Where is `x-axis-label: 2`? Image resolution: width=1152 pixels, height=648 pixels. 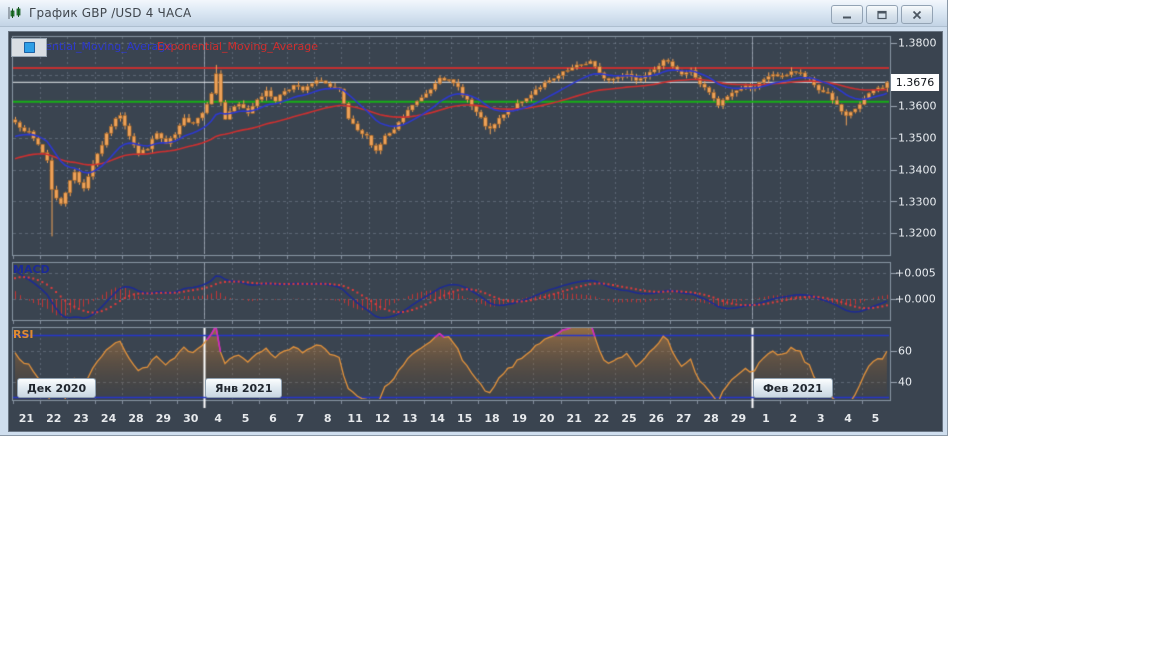
x-axis-label: 2 is located at coordinates (793, 418).